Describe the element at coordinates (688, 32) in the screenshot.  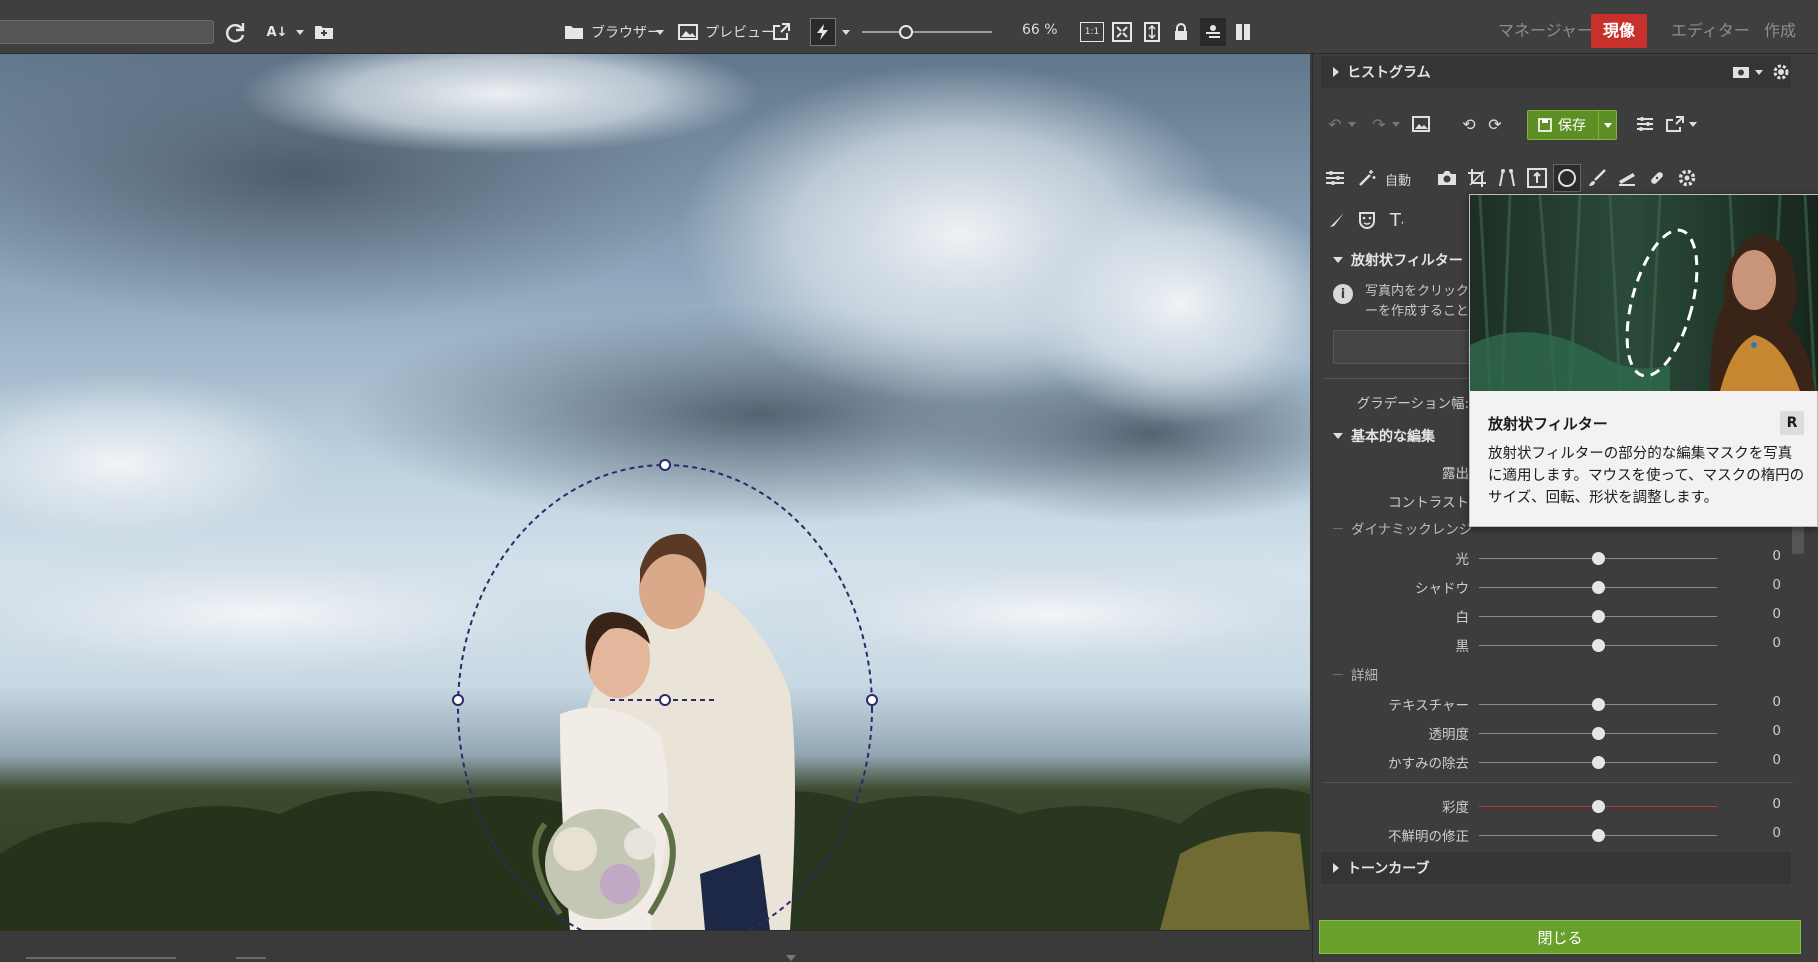
I see `preview-image-icon` at that location.